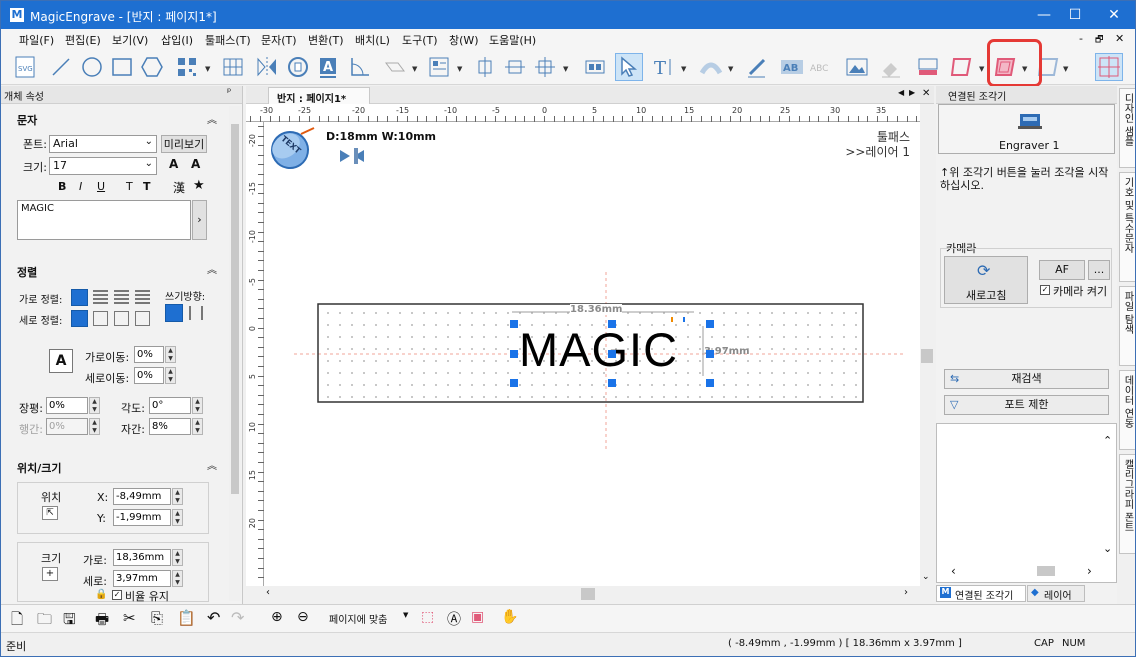 The height and width of the screenshot is (657, 1136). Describe the element at coordinates (149, 375) in the screenshot. I see `v-move-input` at that location.